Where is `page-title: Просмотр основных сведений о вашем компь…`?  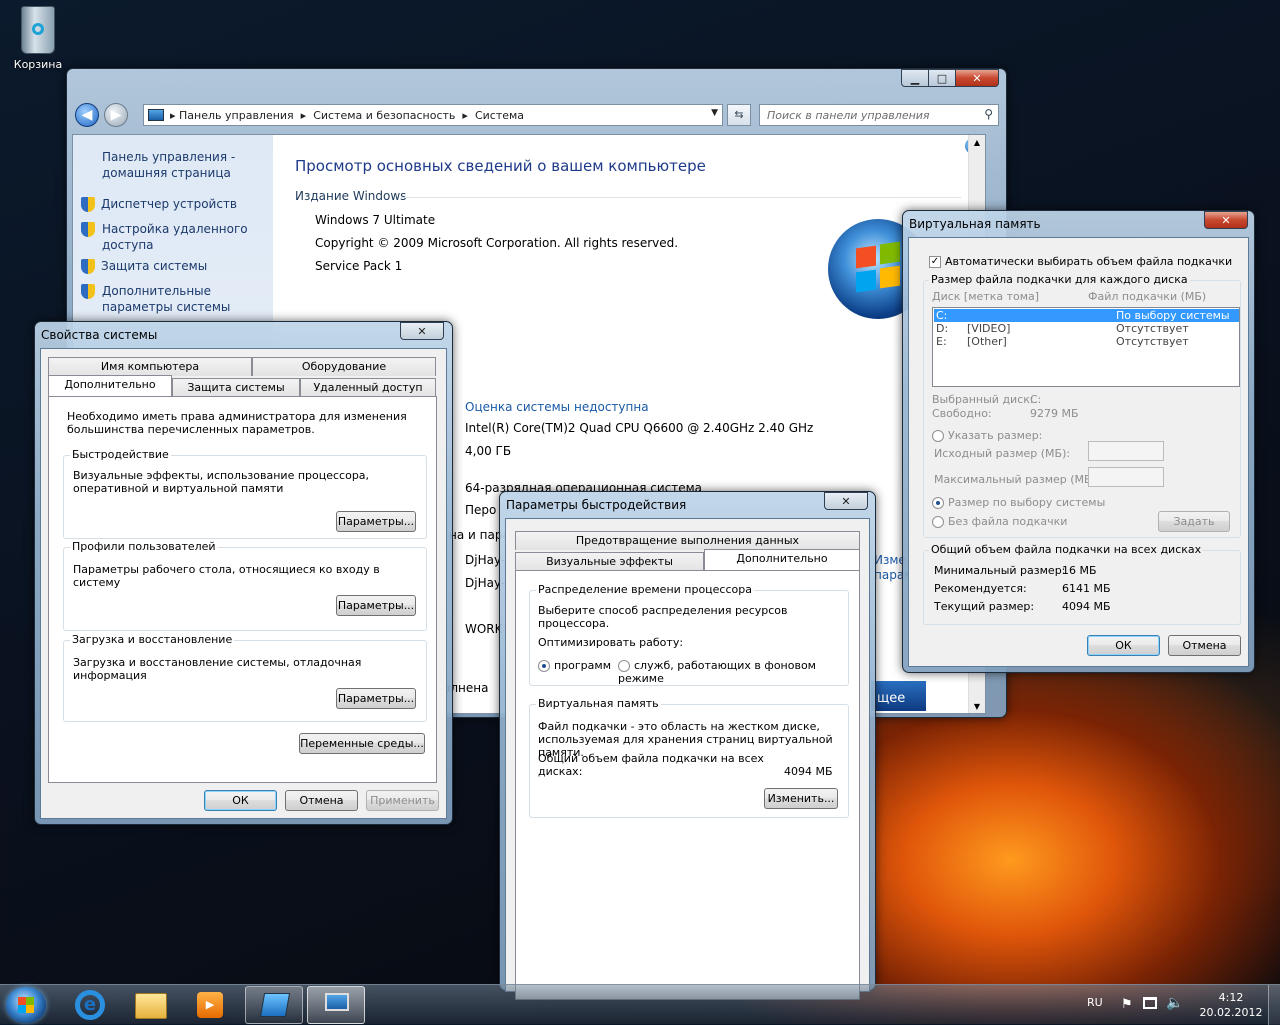
page-title: Просмотр основных сведений о вашем компь… is located at coordinates (500, 166).